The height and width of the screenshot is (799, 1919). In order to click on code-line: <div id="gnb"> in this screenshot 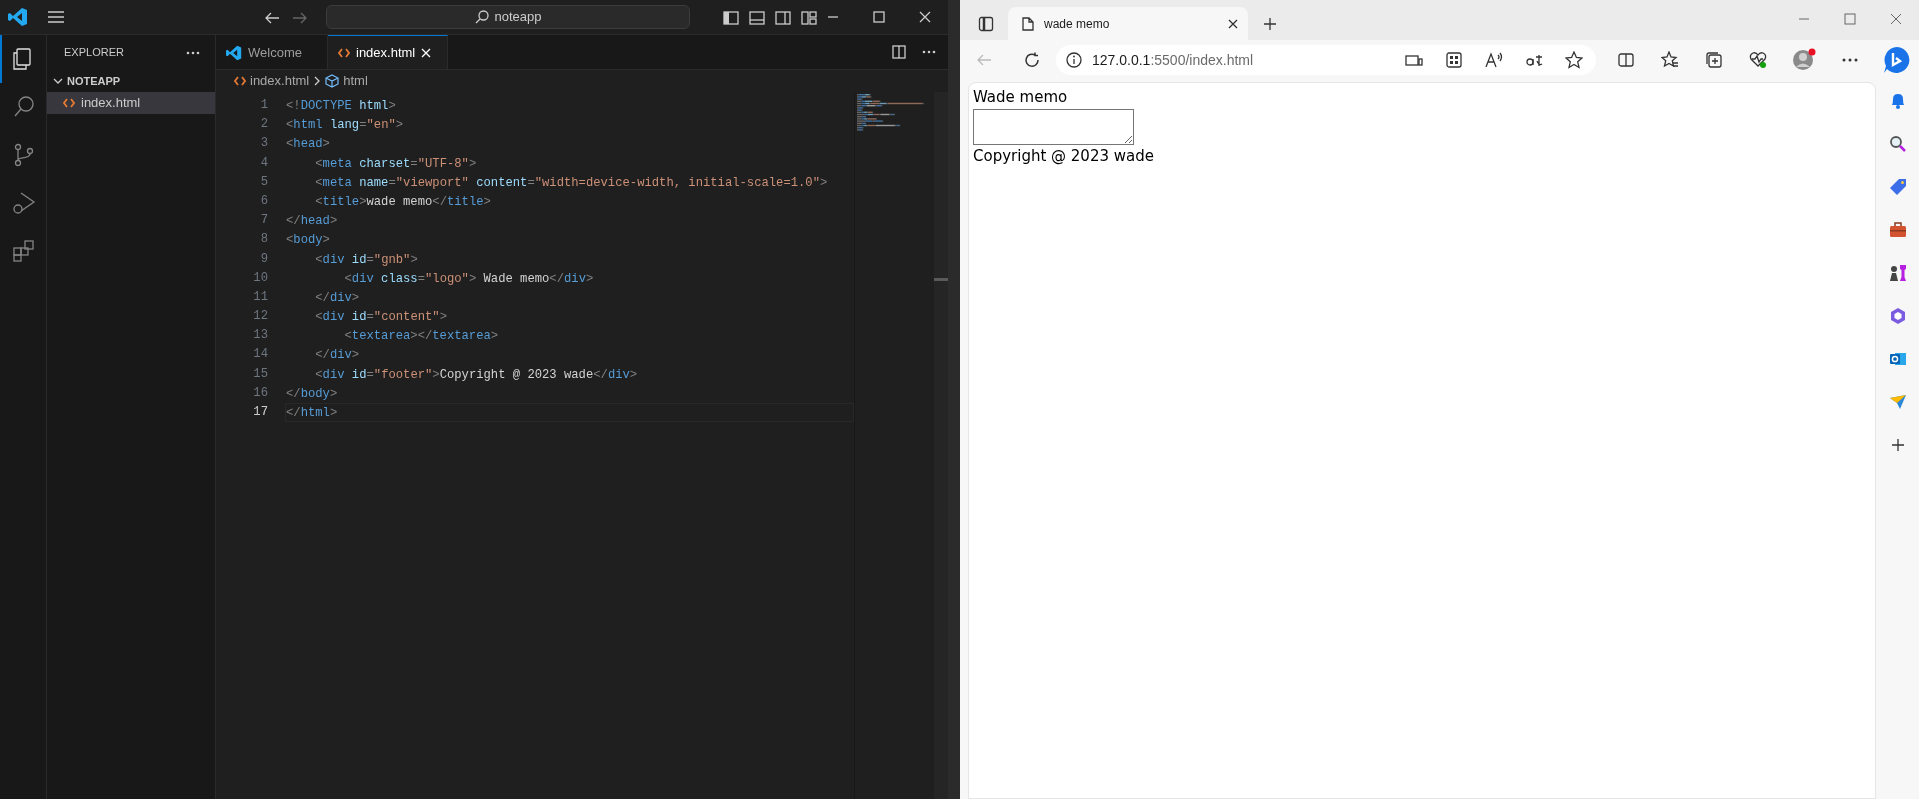, I will do `click(366, 260)`.